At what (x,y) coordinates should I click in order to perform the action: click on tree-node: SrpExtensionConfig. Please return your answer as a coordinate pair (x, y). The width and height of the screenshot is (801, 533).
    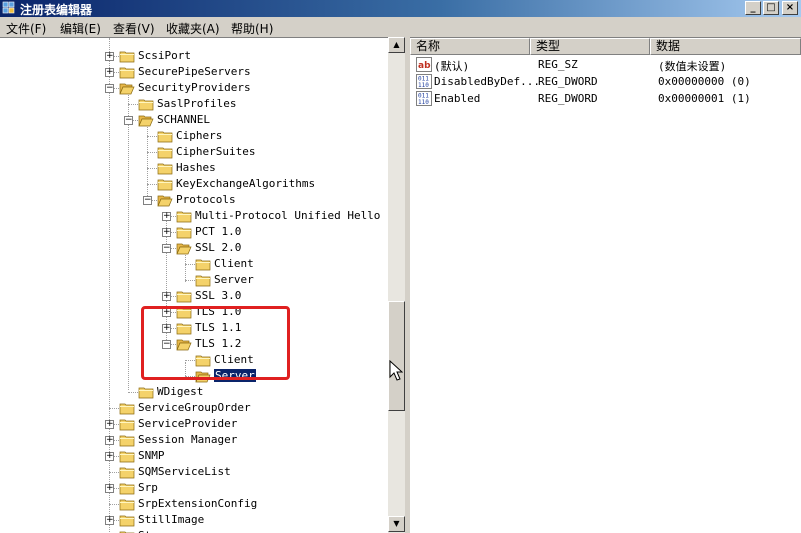
    Looking at the image, I should click on (194, 504).